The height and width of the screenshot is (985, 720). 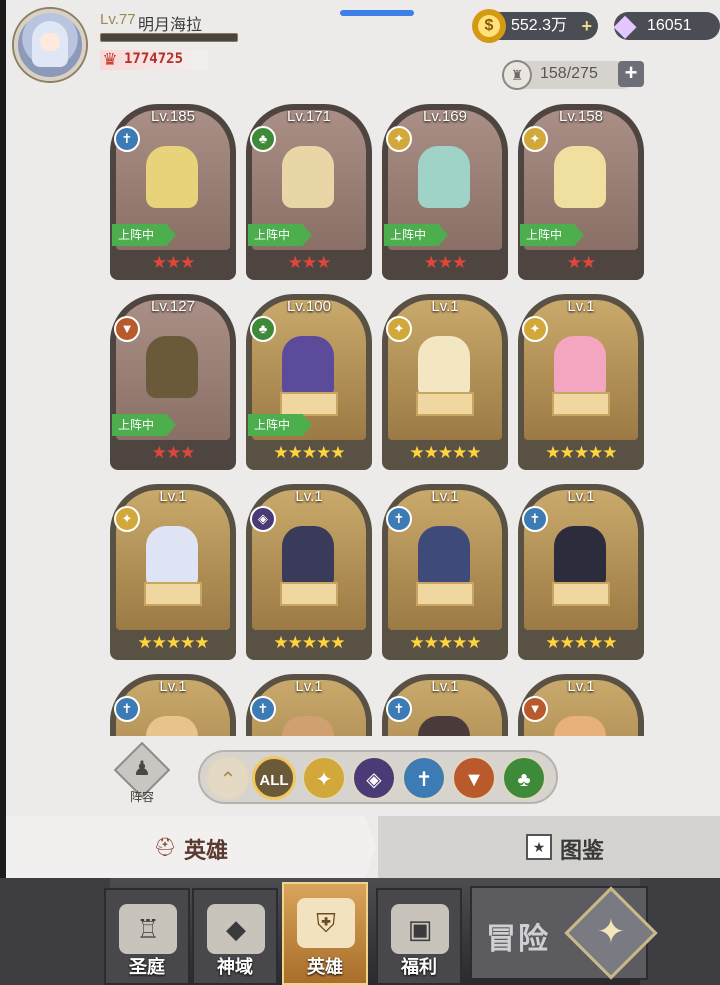 I want to click on hero-level: Lv.127, so click(x=173, y=306).